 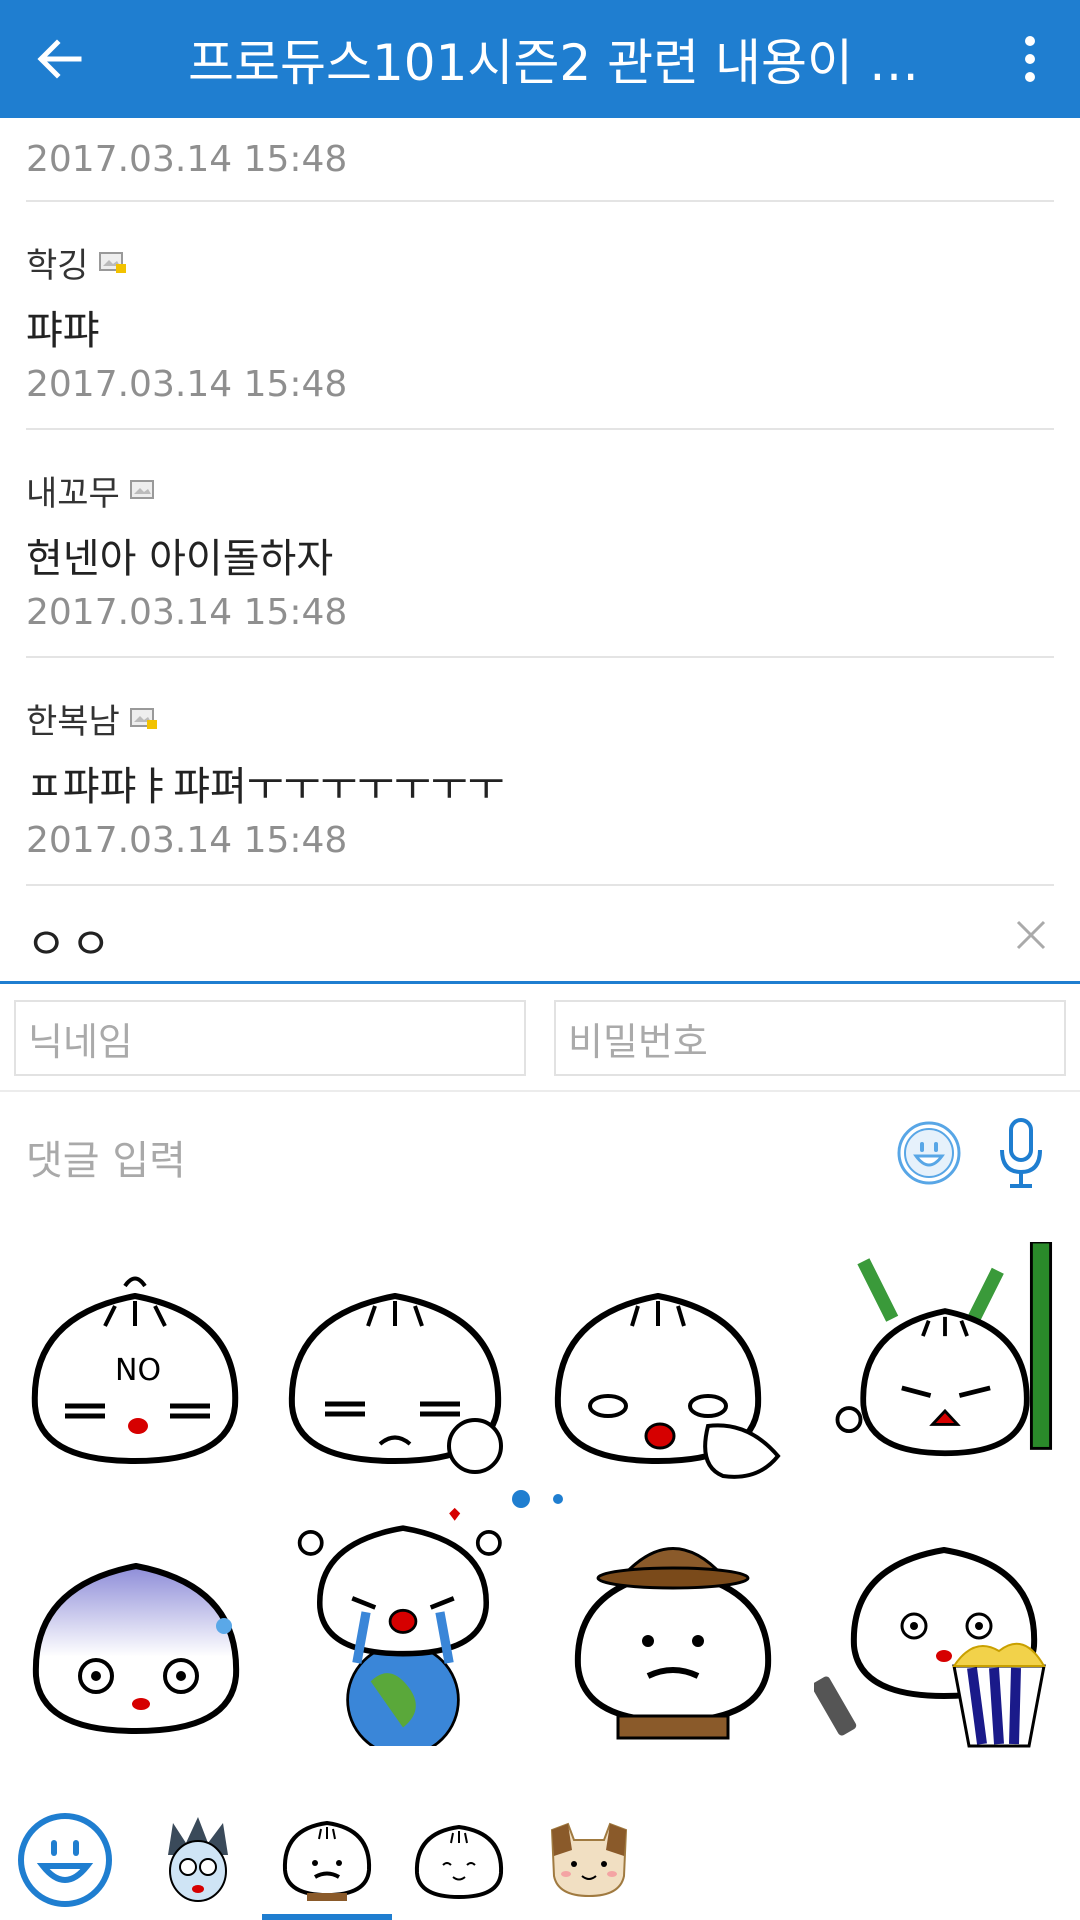 I want to click on credentials-row: 닉네임 비밀번호, so click(x=540, y=1039).